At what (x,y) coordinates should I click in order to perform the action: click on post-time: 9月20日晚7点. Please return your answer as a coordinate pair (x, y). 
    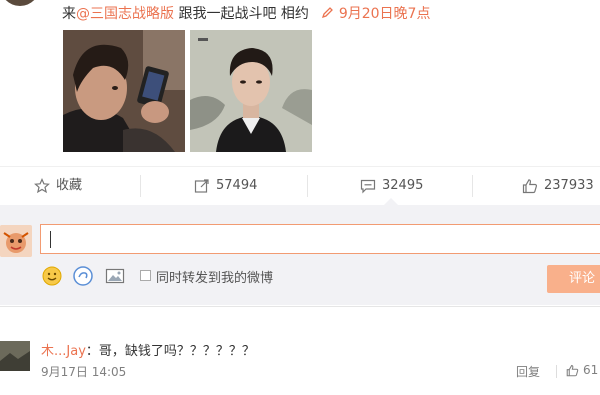
    Looking at the image, I should click on (375, 14).